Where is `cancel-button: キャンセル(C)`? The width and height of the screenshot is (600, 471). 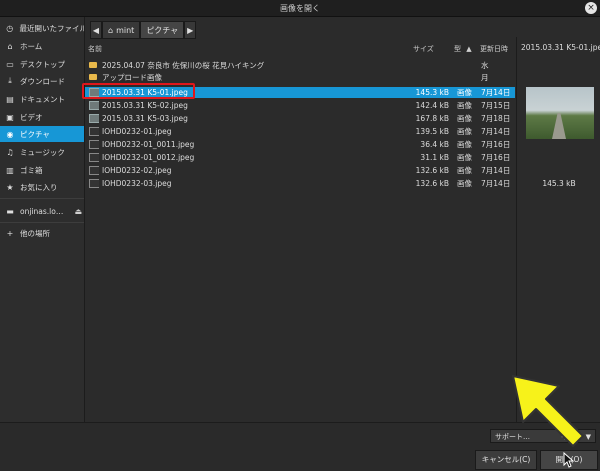 cancel-button: キャンセル(C) is located at coordinates (506, 460).